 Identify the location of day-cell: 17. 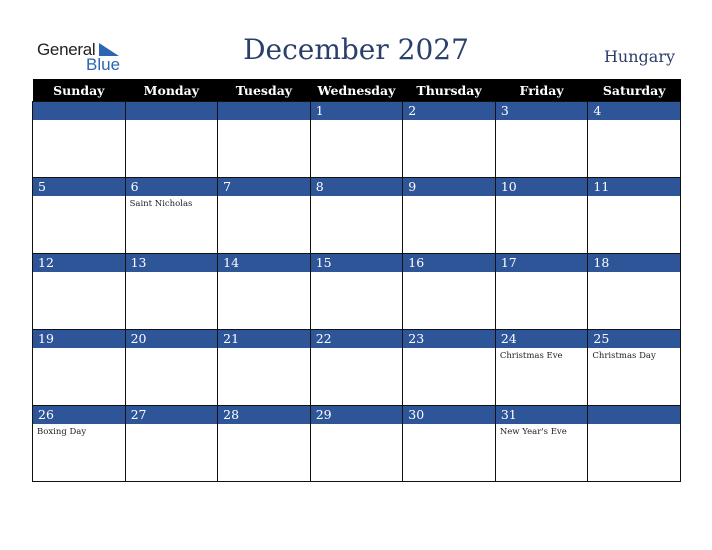
(541, 291).